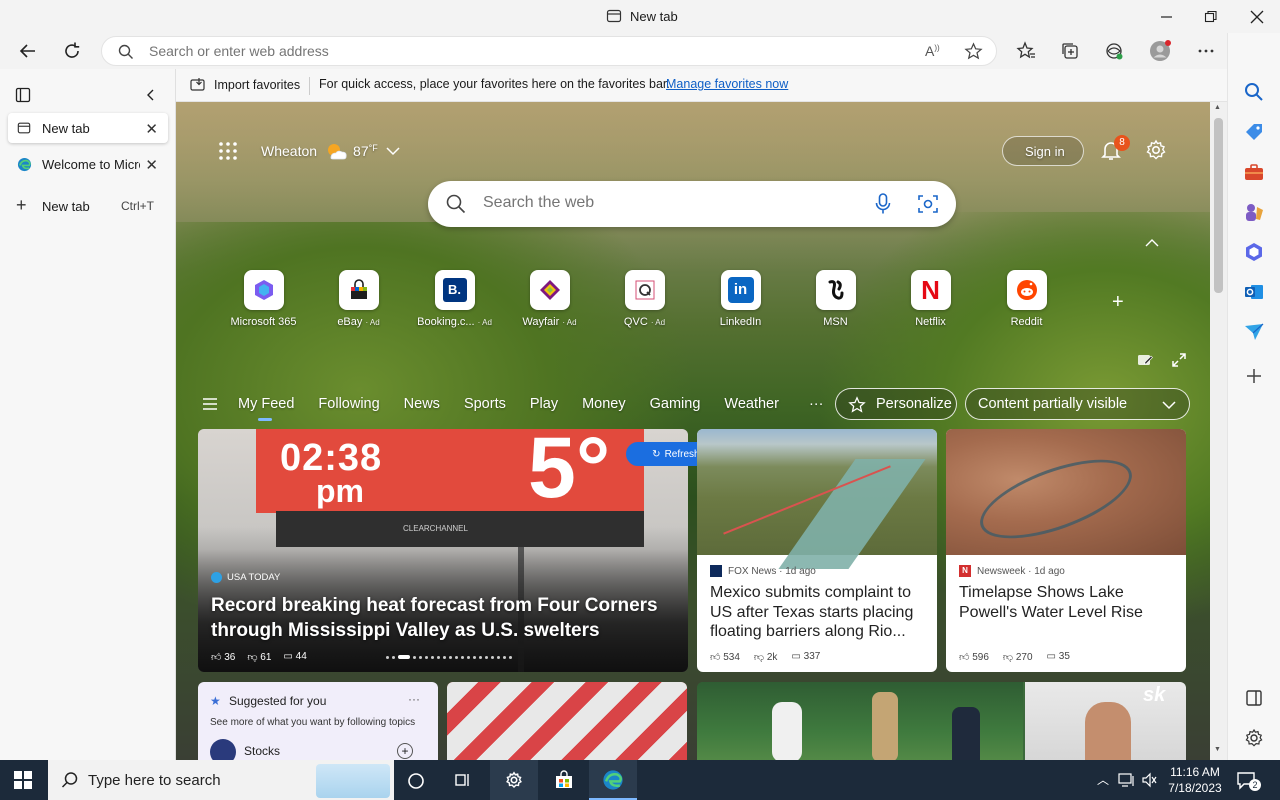 The image size is (1280, 800). Describe the element at coordinates (883, 204) in the screenshot. I see `microphone-icon` at that location.